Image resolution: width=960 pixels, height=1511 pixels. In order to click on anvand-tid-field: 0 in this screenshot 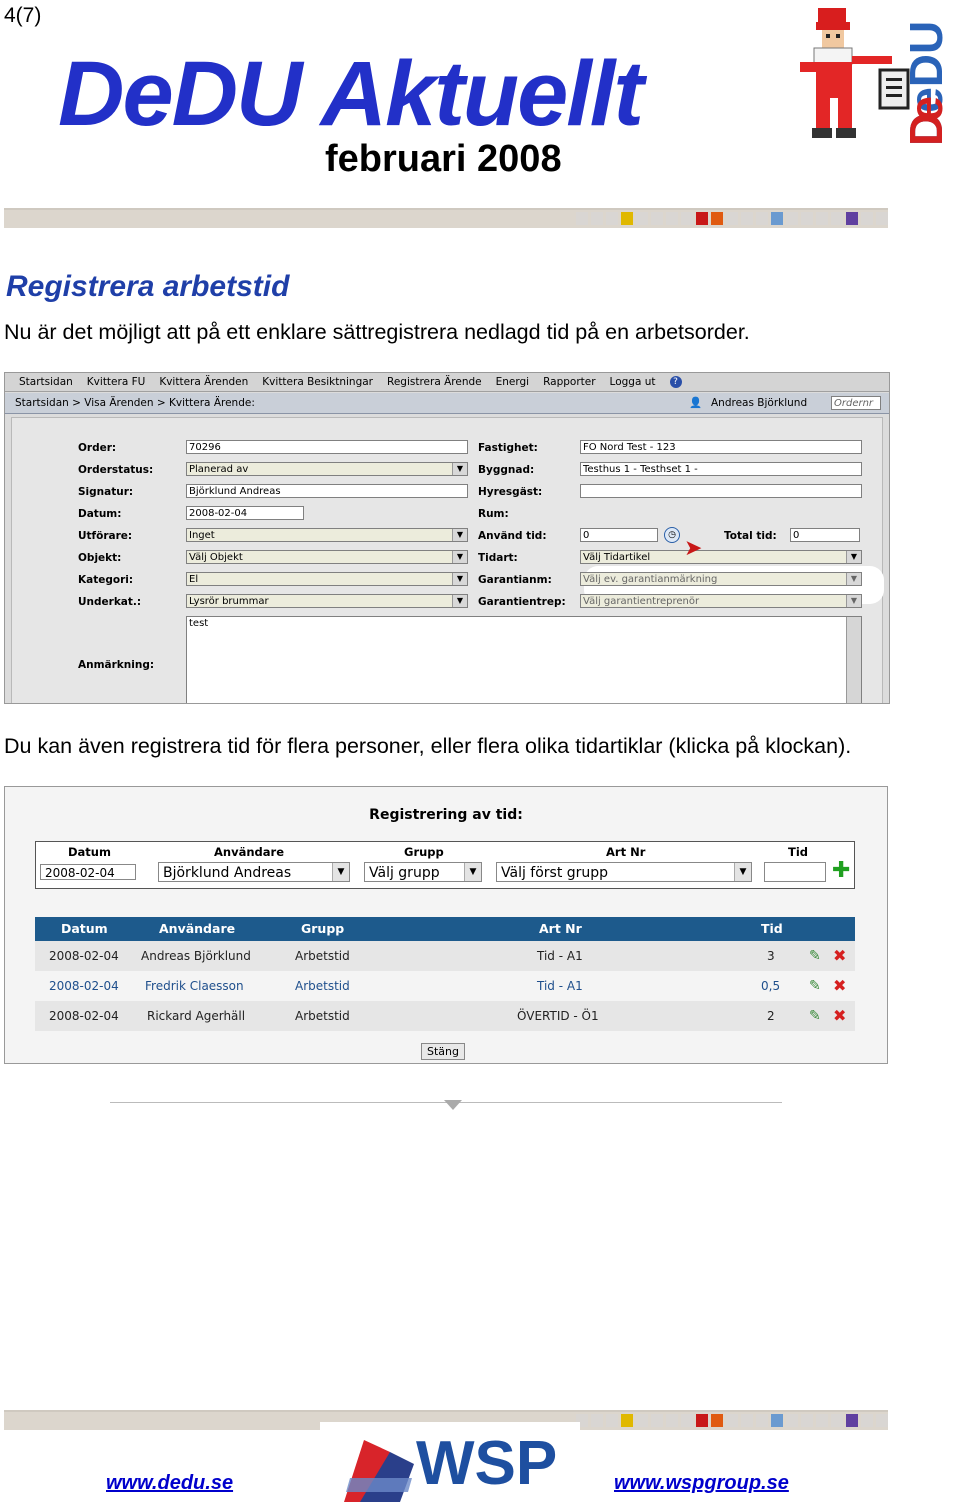, I will do `click(619, 535)`.